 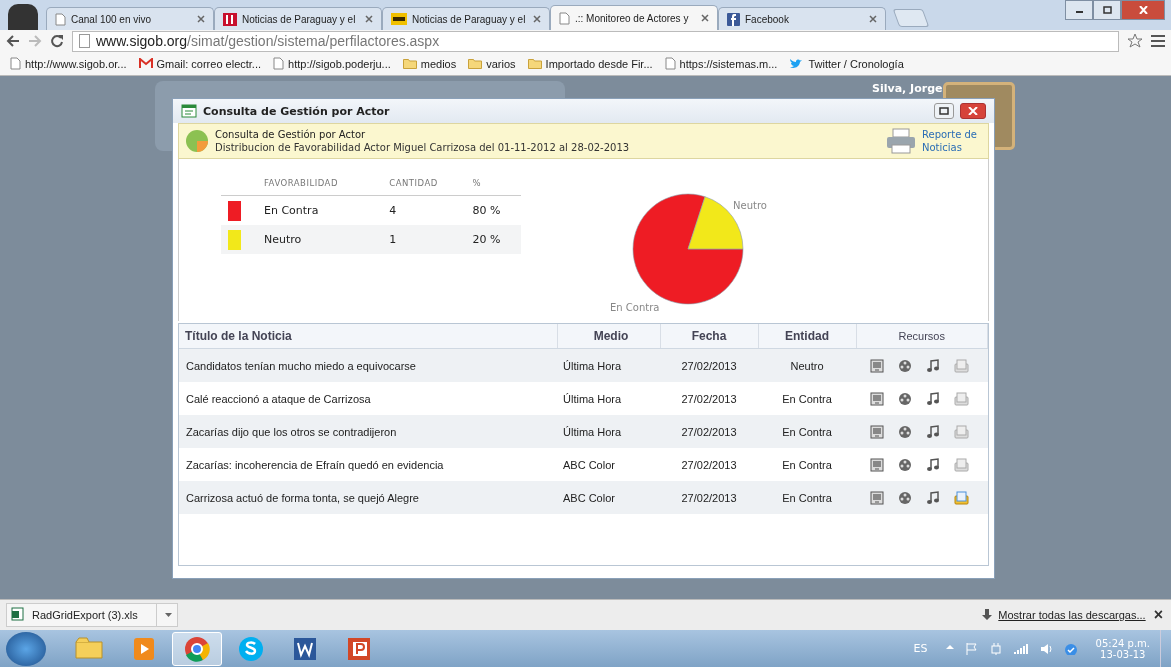 What do you see at coordinates (846, 63) in the screenshot?
I see `bookmark: Twitter / Cronología` at bounding box center [846, 63].